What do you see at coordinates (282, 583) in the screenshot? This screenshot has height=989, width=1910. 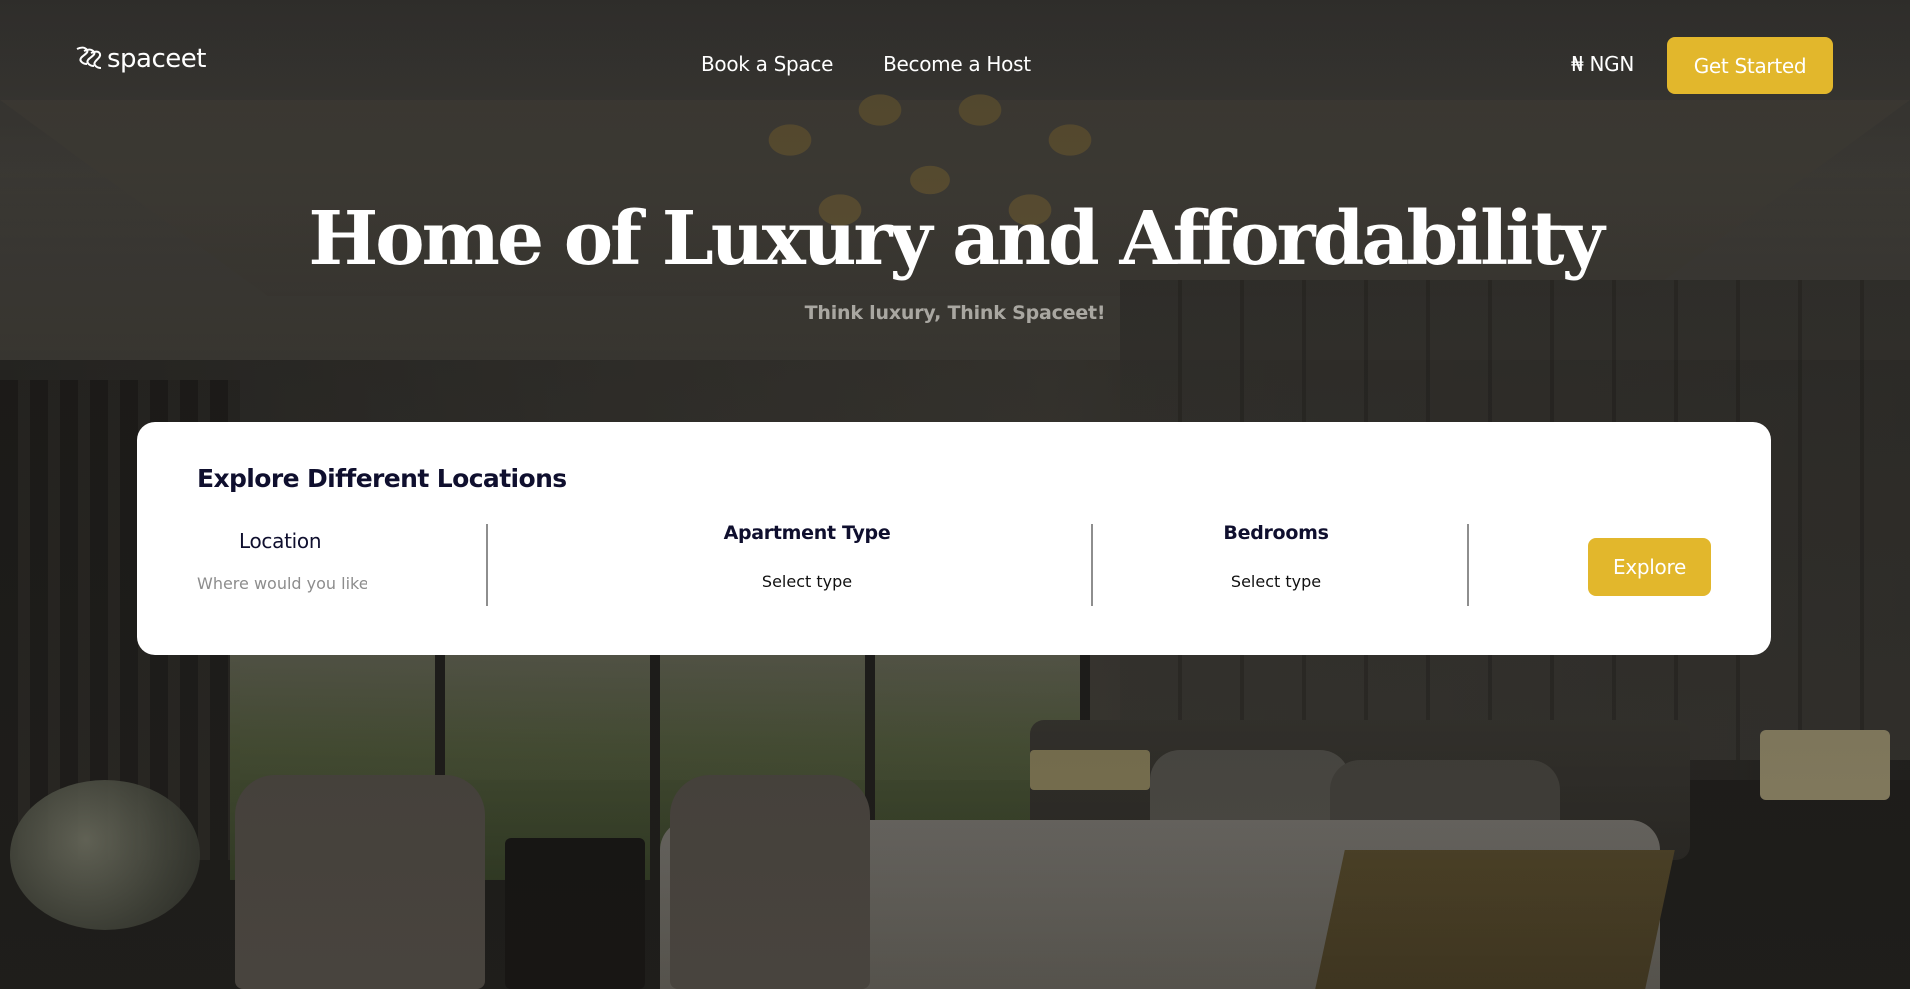 I see `location-input` at bounding box center [282, 583].